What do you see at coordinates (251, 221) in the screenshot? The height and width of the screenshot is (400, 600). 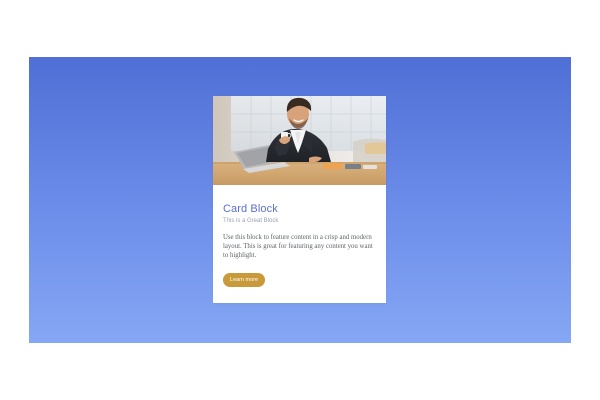 I see `card-subtitle: This is a Great Block` at bounding box center [251, 221].